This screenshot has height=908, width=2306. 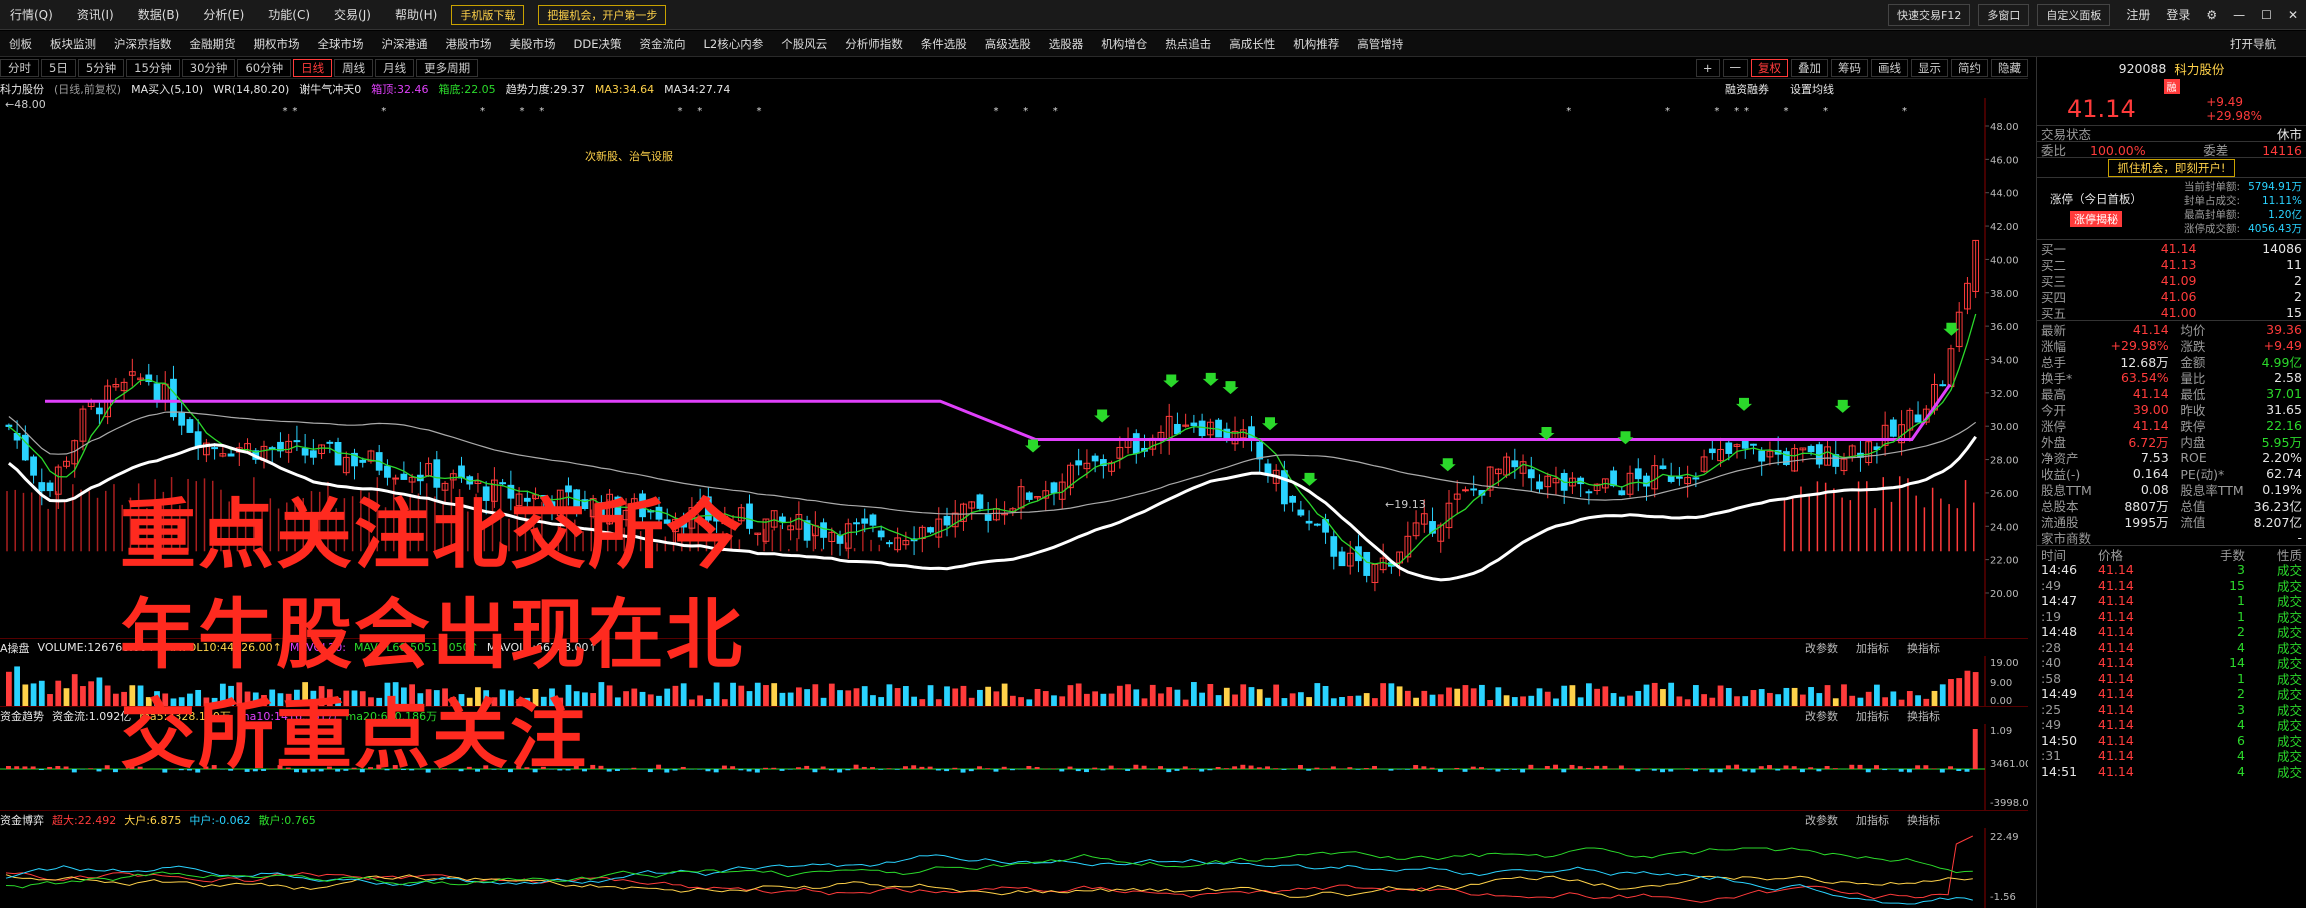 I want to click on tick-time: :25, so click(x=2051, y=709).